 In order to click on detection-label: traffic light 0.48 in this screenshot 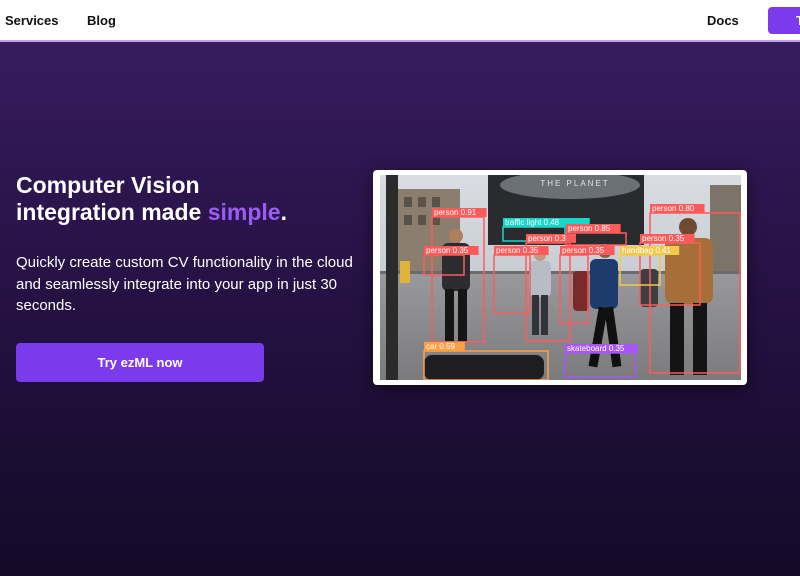, I will do `click(532, 222)`.